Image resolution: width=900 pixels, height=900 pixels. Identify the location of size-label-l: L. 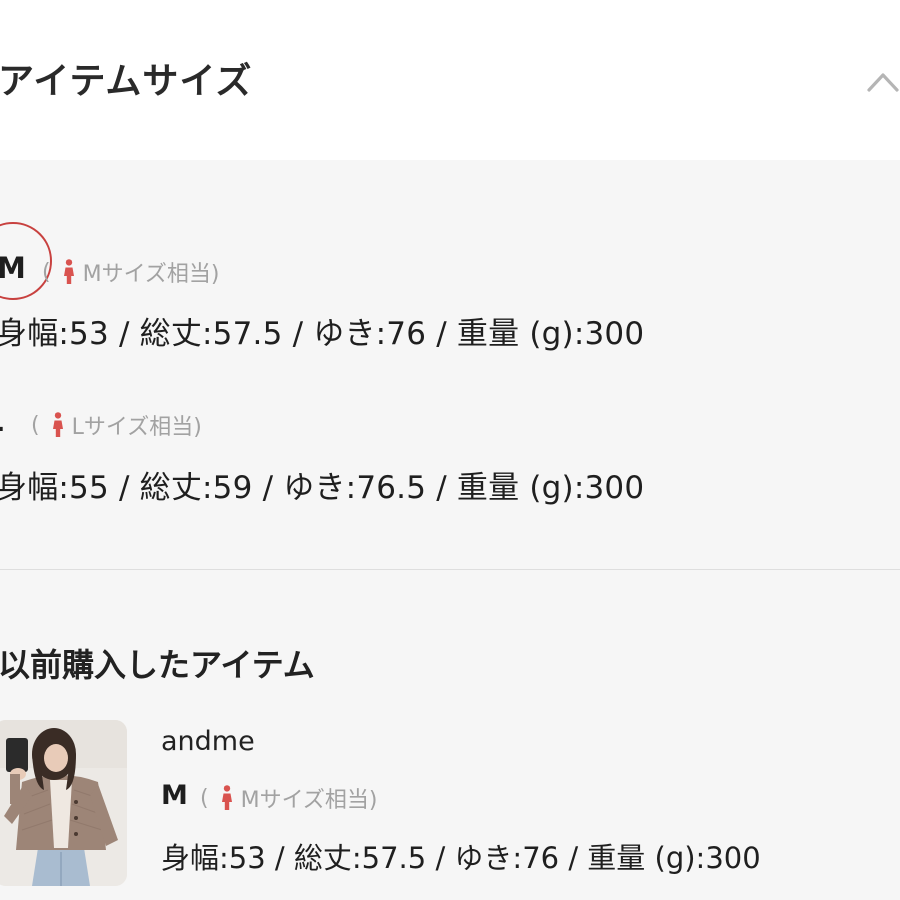
(1, 421).